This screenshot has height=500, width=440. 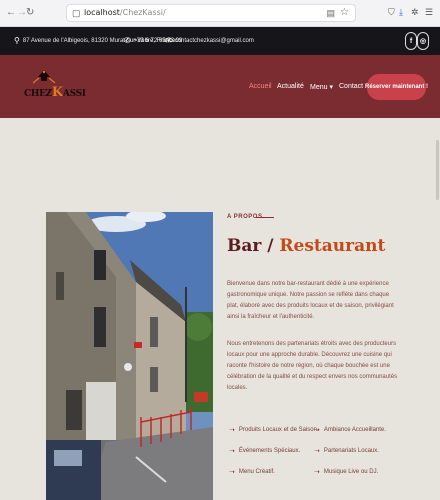 I want to click on feature-item: ➝ Produits Locaux et de Saison., so click(x=274, y=430).